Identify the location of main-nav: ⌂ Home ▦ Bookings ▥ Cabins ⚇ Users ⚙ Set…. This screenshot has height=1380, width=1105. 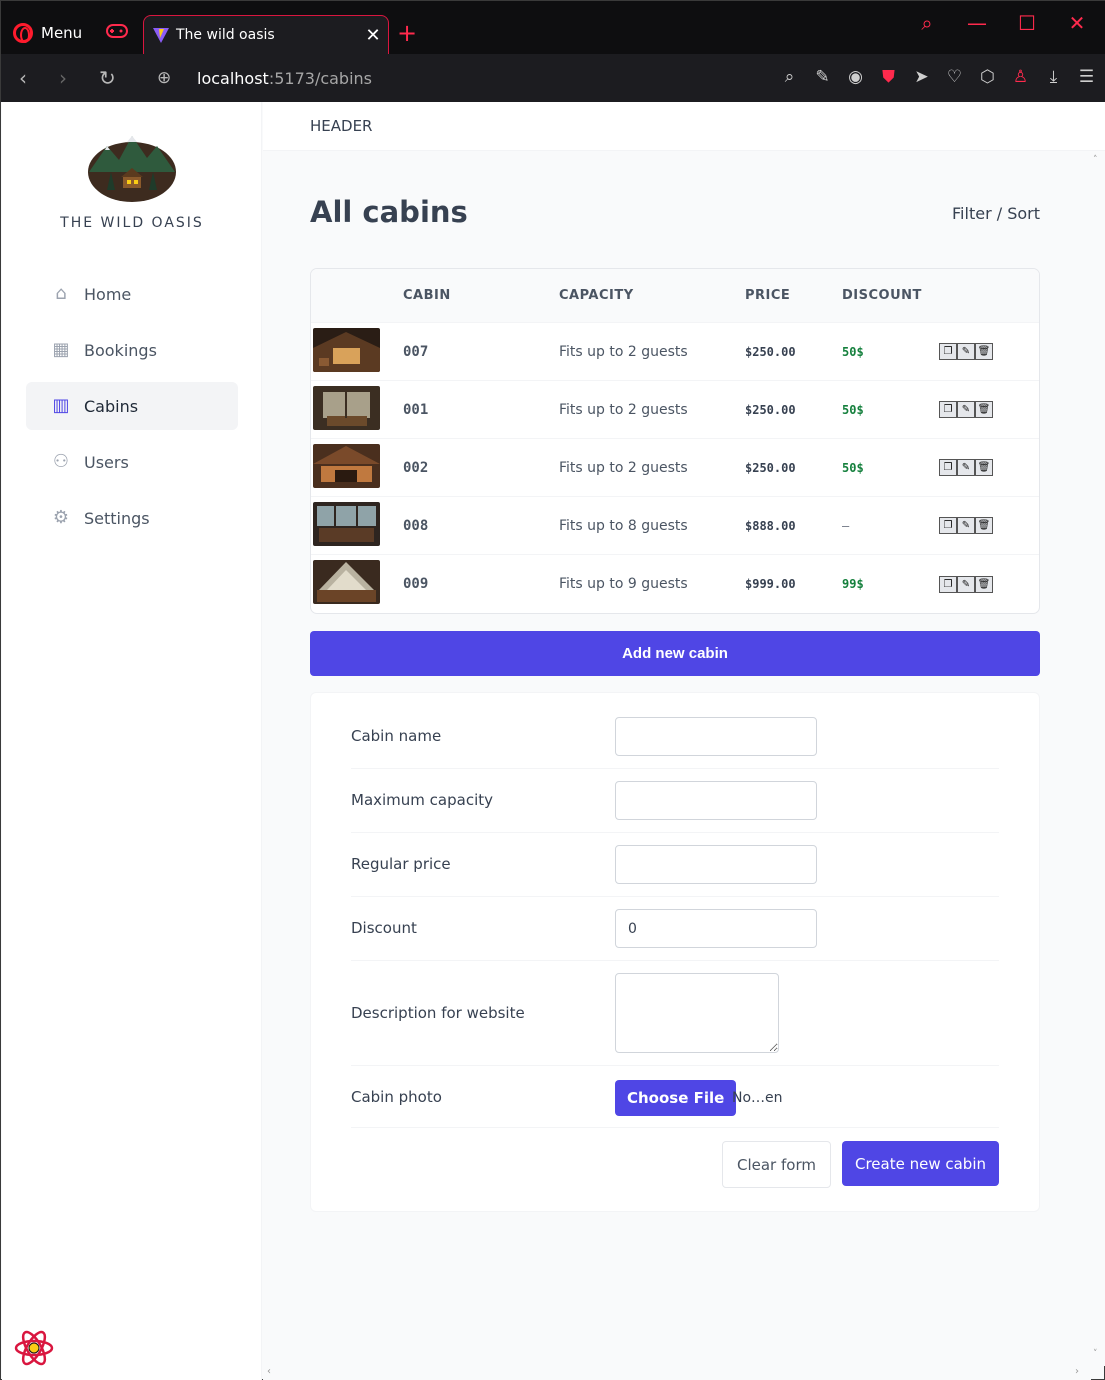
(132, 410).